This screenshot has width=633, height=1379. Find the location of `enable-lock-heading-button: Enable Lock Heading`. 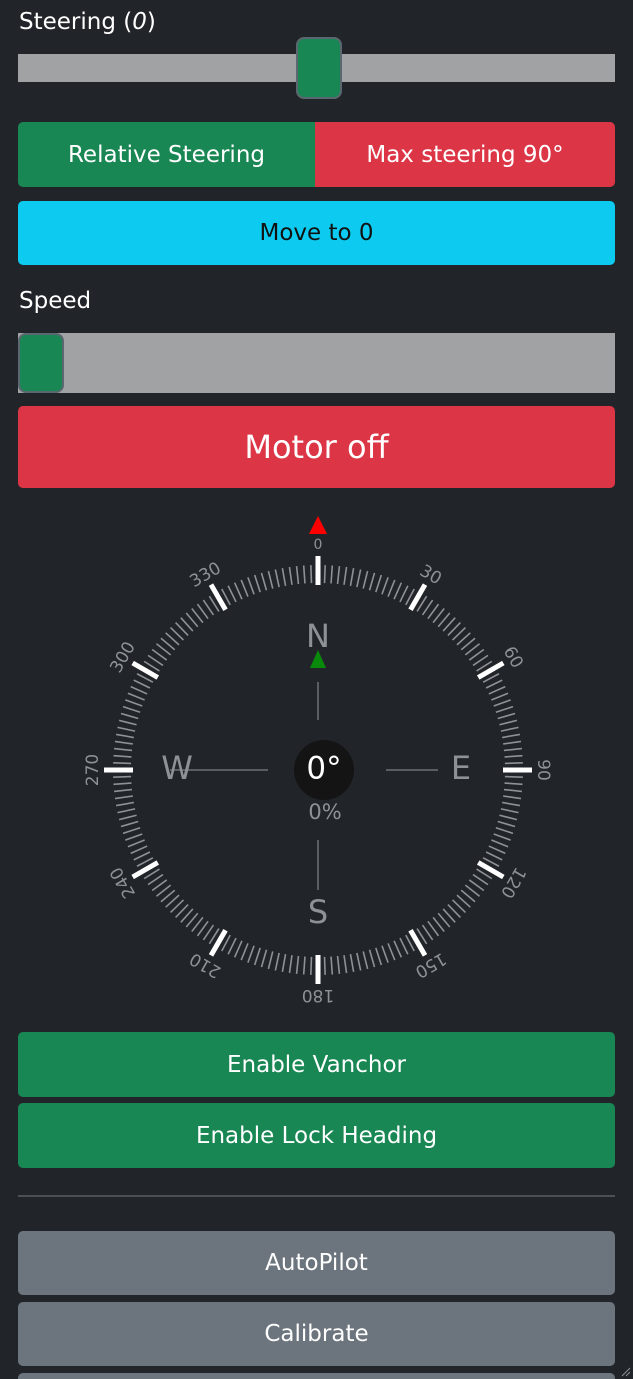

enable-lock-heading-button: Enable Lock Heading is located at coordinates (316, 1135).